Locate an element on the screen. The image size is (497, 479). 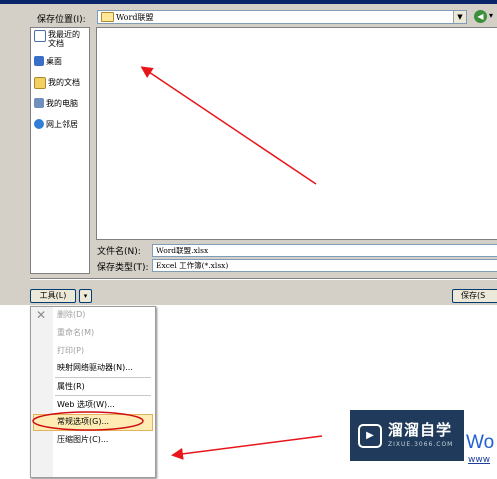
highlight-oval is located at coordinates (88, 421).